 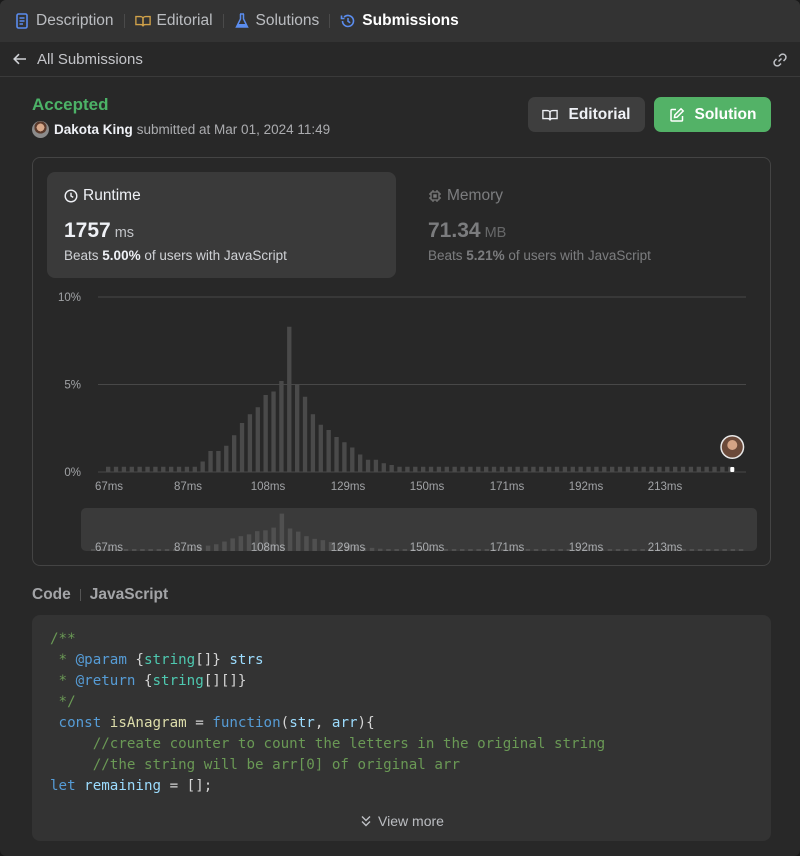 I want to click on editorial-button: Editorial, so click(x=586, y=114).